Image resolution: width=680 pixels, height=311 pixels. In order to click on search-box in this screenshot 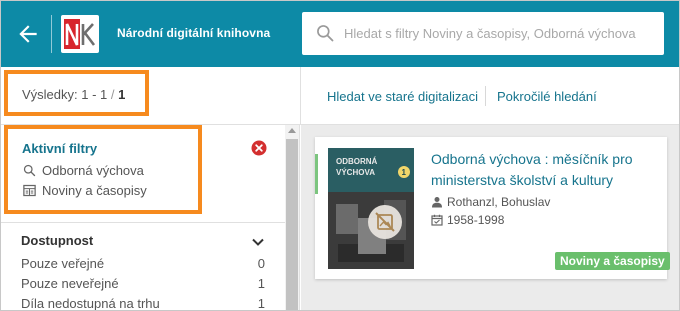, I will do `click(483, 33)`.